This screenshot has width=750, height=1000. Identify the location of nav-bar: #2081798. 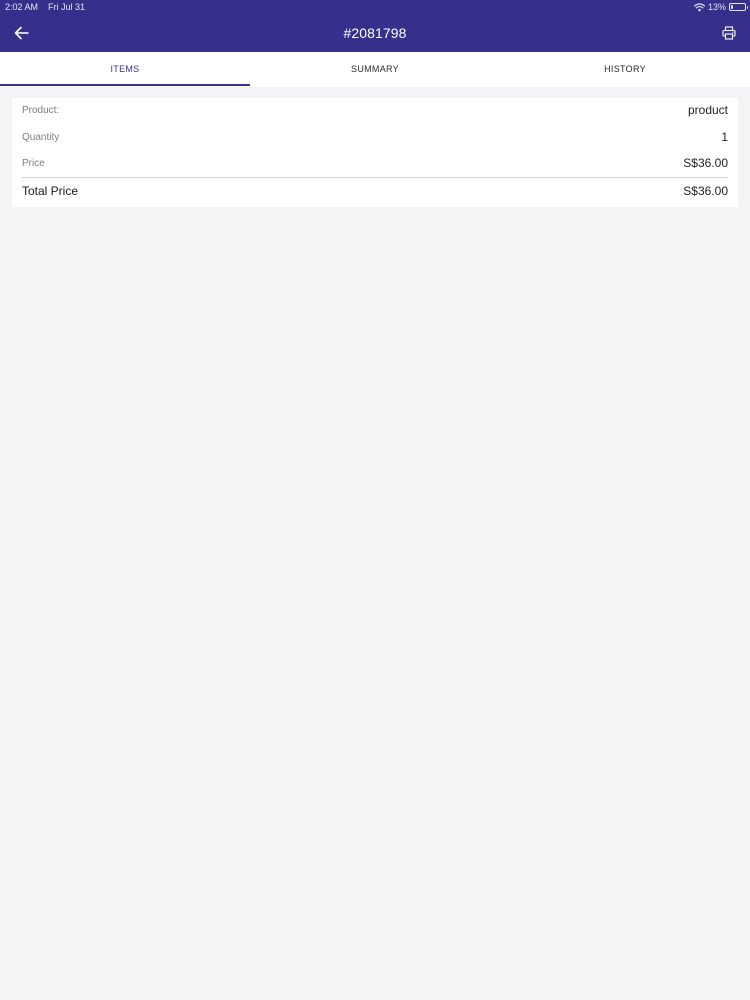
(375, 33).